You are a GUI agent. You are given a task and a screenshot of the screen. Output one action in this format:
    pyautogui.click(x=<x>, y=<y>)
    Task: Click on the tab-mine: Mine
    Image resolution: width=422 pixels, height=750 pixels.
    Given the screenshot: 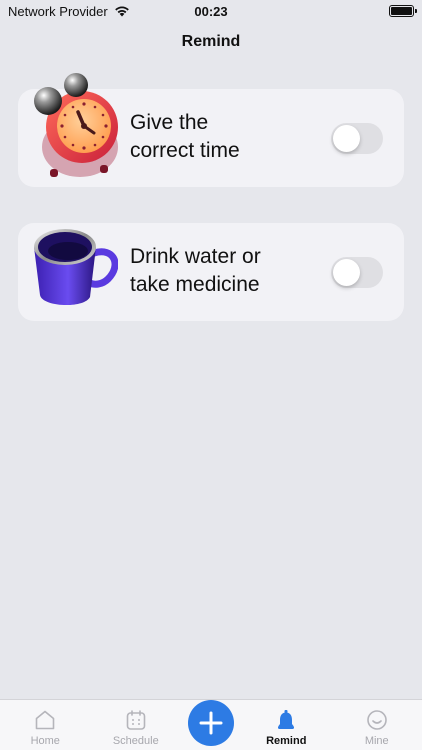 What is the action you would take?
    pyautogui.click(x=377, y=725)
    